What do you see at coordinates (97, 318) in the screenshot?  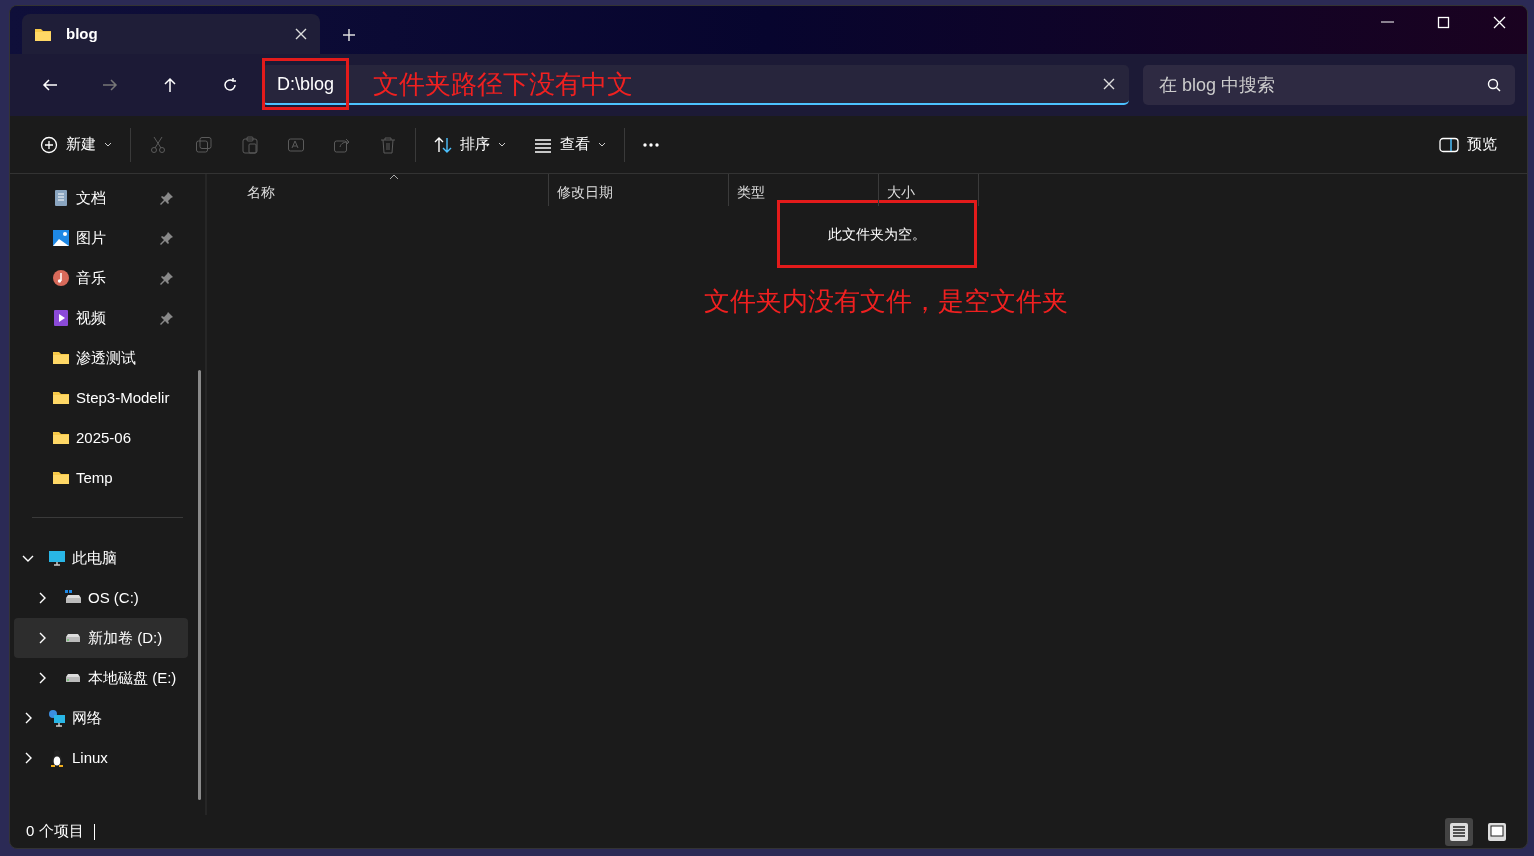 I see `sidebar-item: 视频` at bounding box center [97, 318].